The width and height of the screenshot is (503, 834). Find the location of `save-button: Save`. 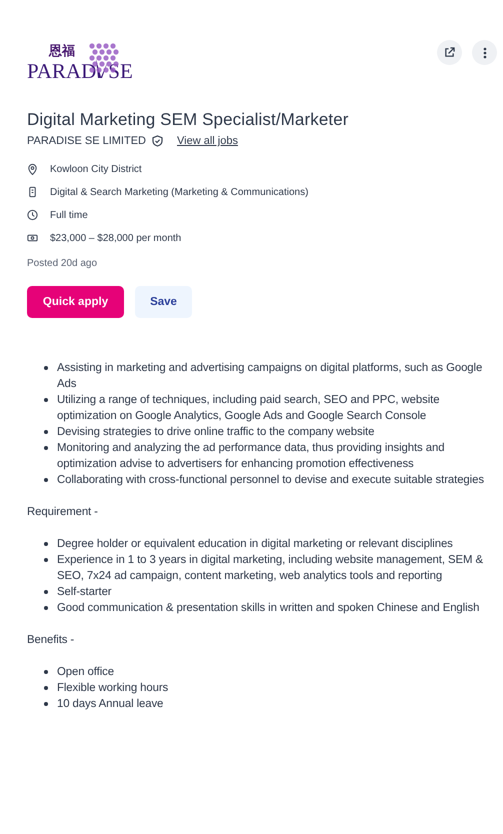

save-button: Save is located at coordinates (163, 302).